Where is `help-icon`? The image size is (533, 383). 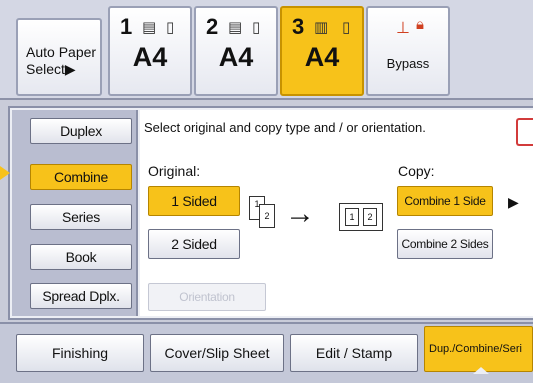 help-icon is located at coordinates (524, 132).